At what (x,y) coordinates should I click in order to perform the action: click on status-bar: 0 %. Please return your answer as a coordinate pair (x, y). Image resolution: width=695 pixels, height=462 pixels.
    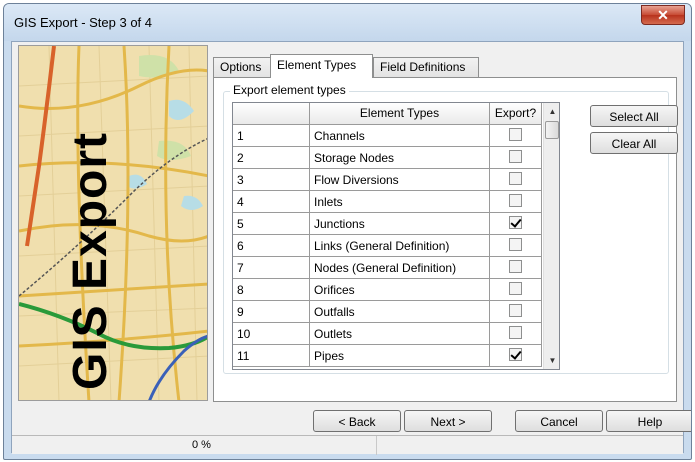
    Looking at the image, I should click on (347, 445).